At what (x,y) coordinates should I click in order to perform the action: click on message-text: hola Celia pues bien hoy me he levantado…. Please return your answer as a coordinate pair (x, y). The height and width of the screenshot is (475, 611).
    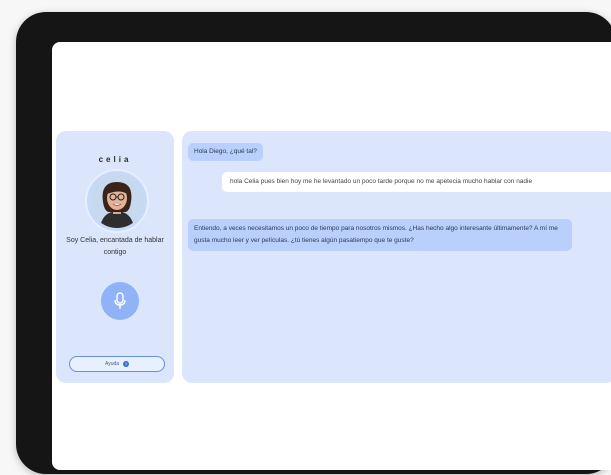
    Looking at the image, I should click on (381, 181).